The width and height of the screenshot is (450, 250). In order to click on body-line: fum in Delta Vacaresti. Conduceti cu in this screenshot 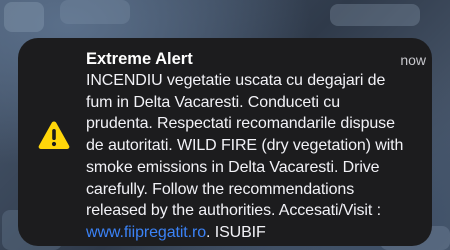, I will do `click(213, 102)`.